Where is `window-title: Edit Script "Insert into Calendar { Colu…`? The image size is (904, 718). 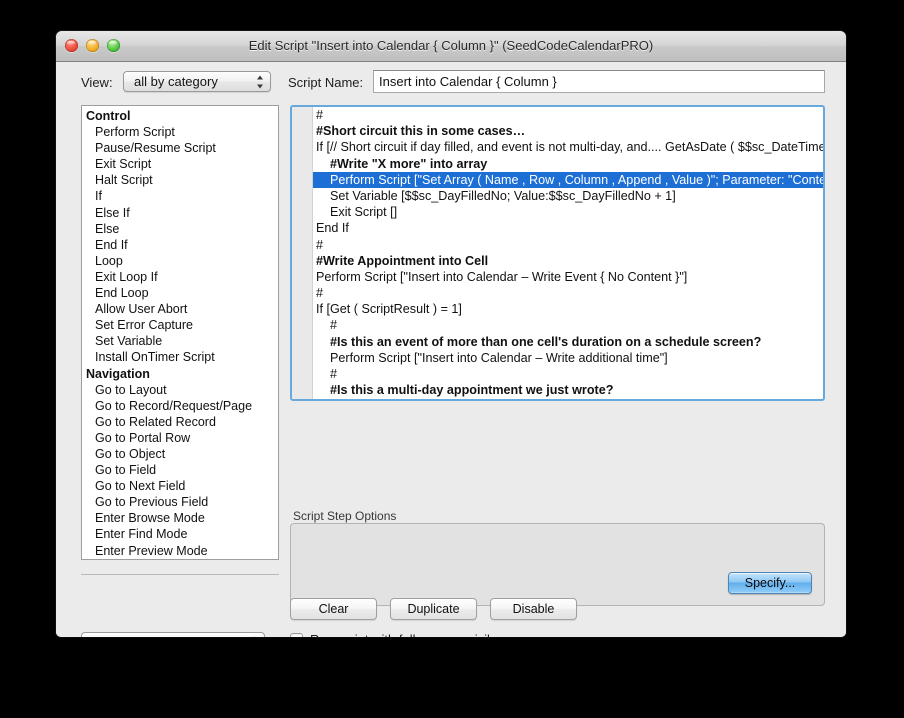
window-title: Edit Script "Insert into Calendar { Colu… is located at coordinates (451, 45).